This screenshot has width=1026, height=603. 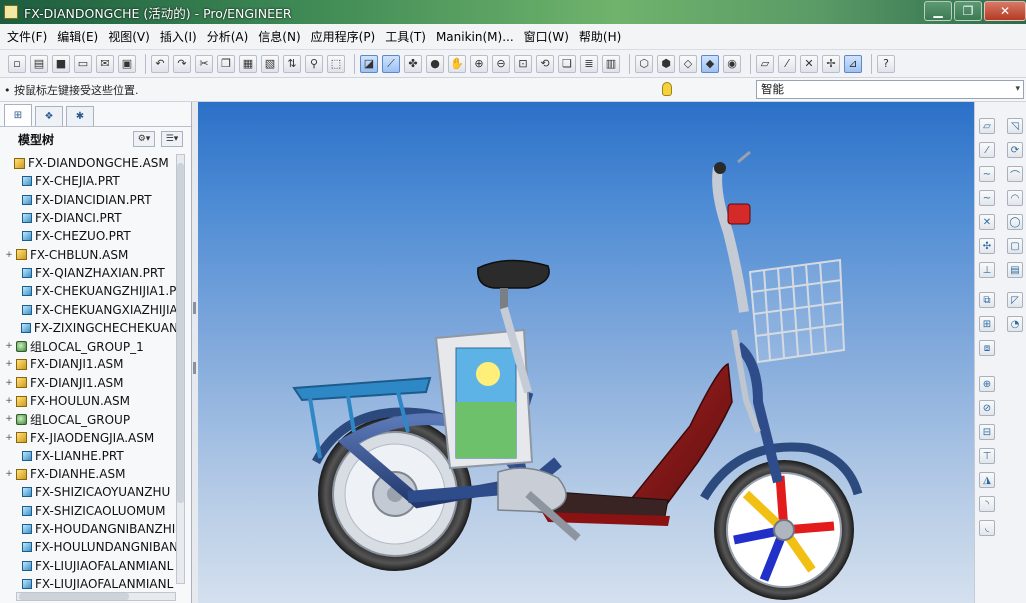 I want to click on curve-tool-icon: ∼, so click(x=987, y=174).